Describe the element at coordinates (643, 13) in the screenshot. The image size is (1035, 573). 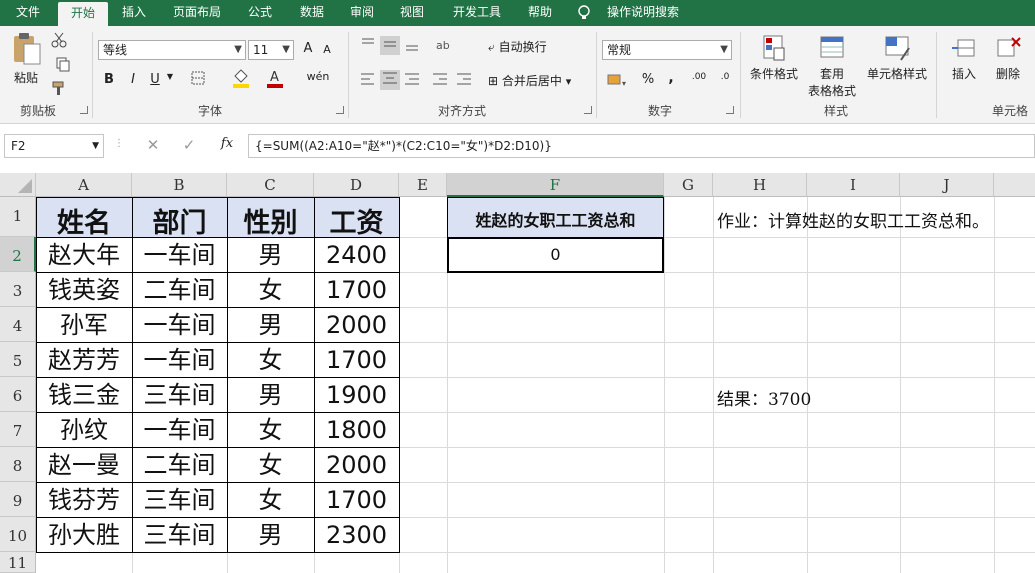
I see `tell-me-search: 操作说明搜索` at that location.